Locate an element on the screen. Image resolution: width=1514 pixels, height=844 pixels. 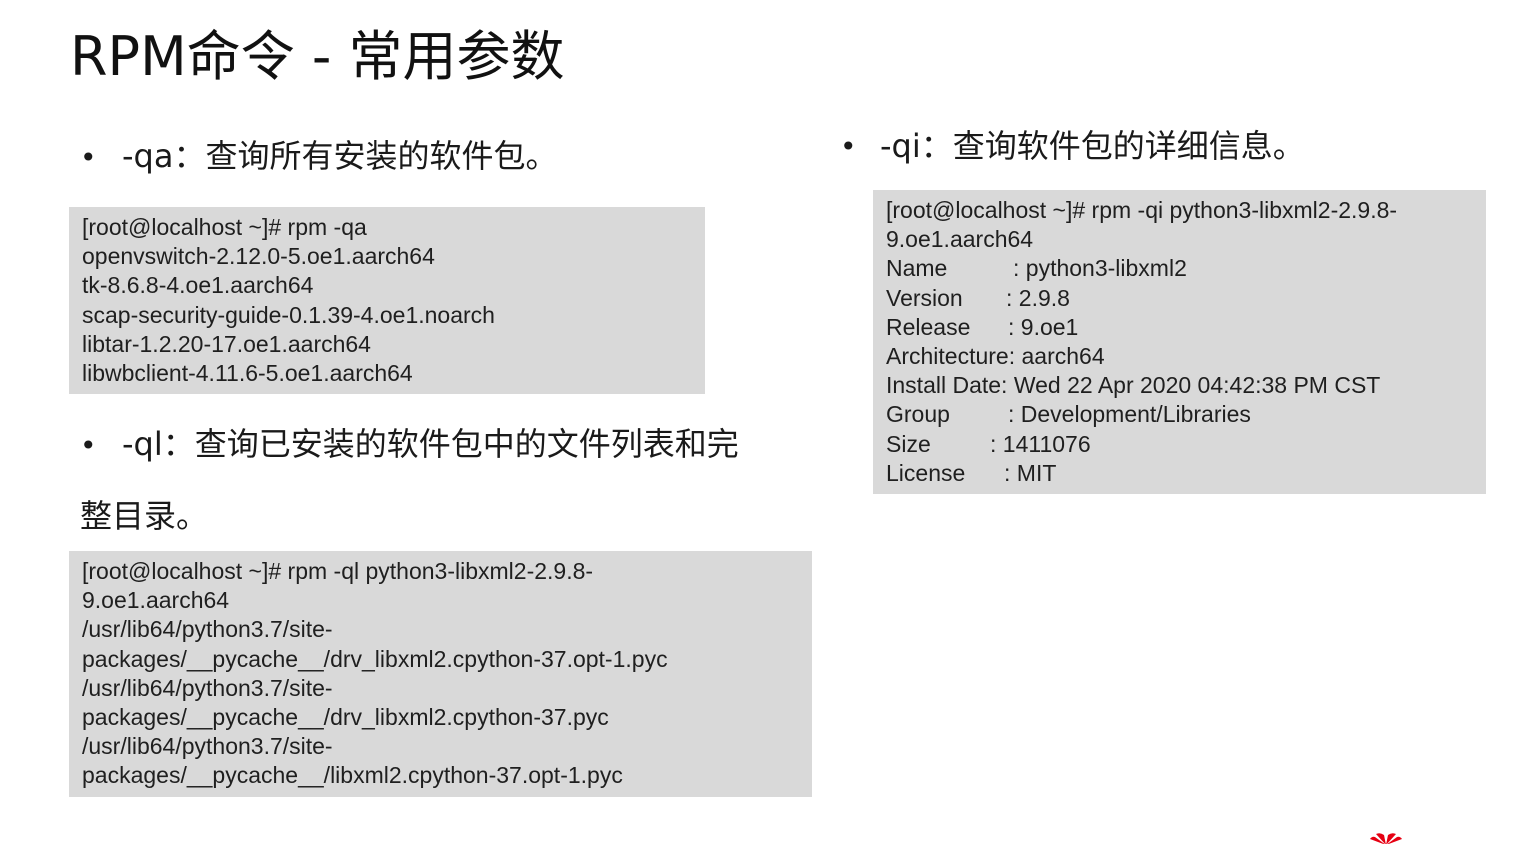
info-field-version: Version : 2.9.8 is located at coordinates (1179, 298).